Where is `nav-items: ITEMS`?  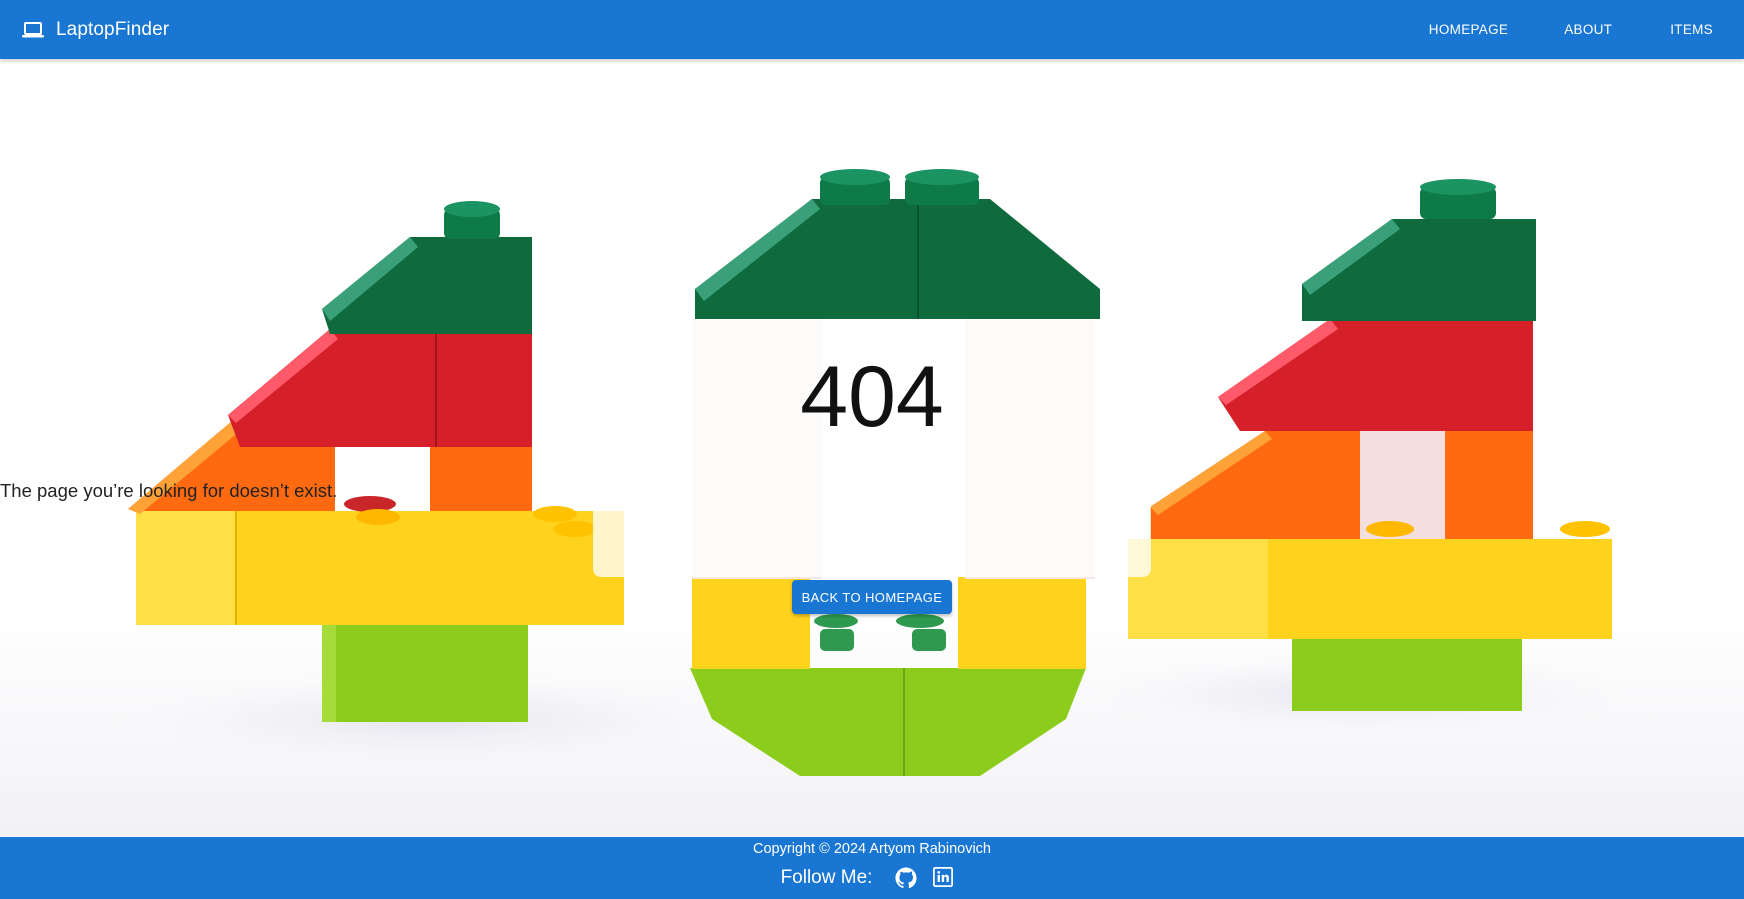
nav-items: ITEMS is located at coordinates (1691, 29).